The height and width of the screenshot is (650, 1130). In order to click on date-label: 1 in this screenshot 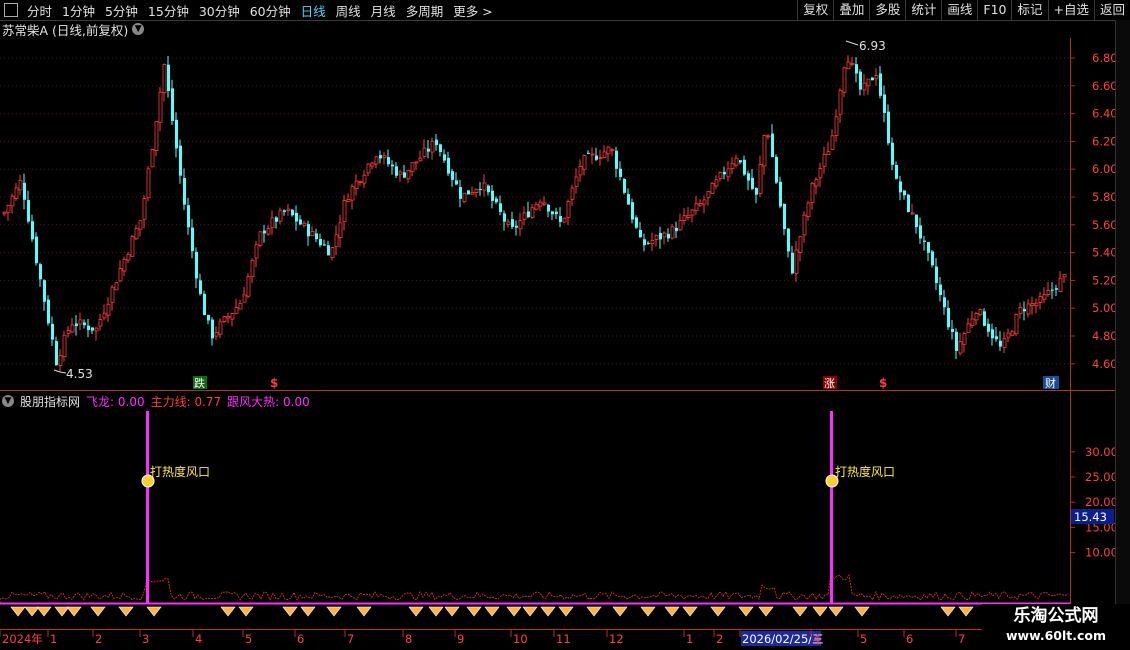, I will do `click(53, 639)`.